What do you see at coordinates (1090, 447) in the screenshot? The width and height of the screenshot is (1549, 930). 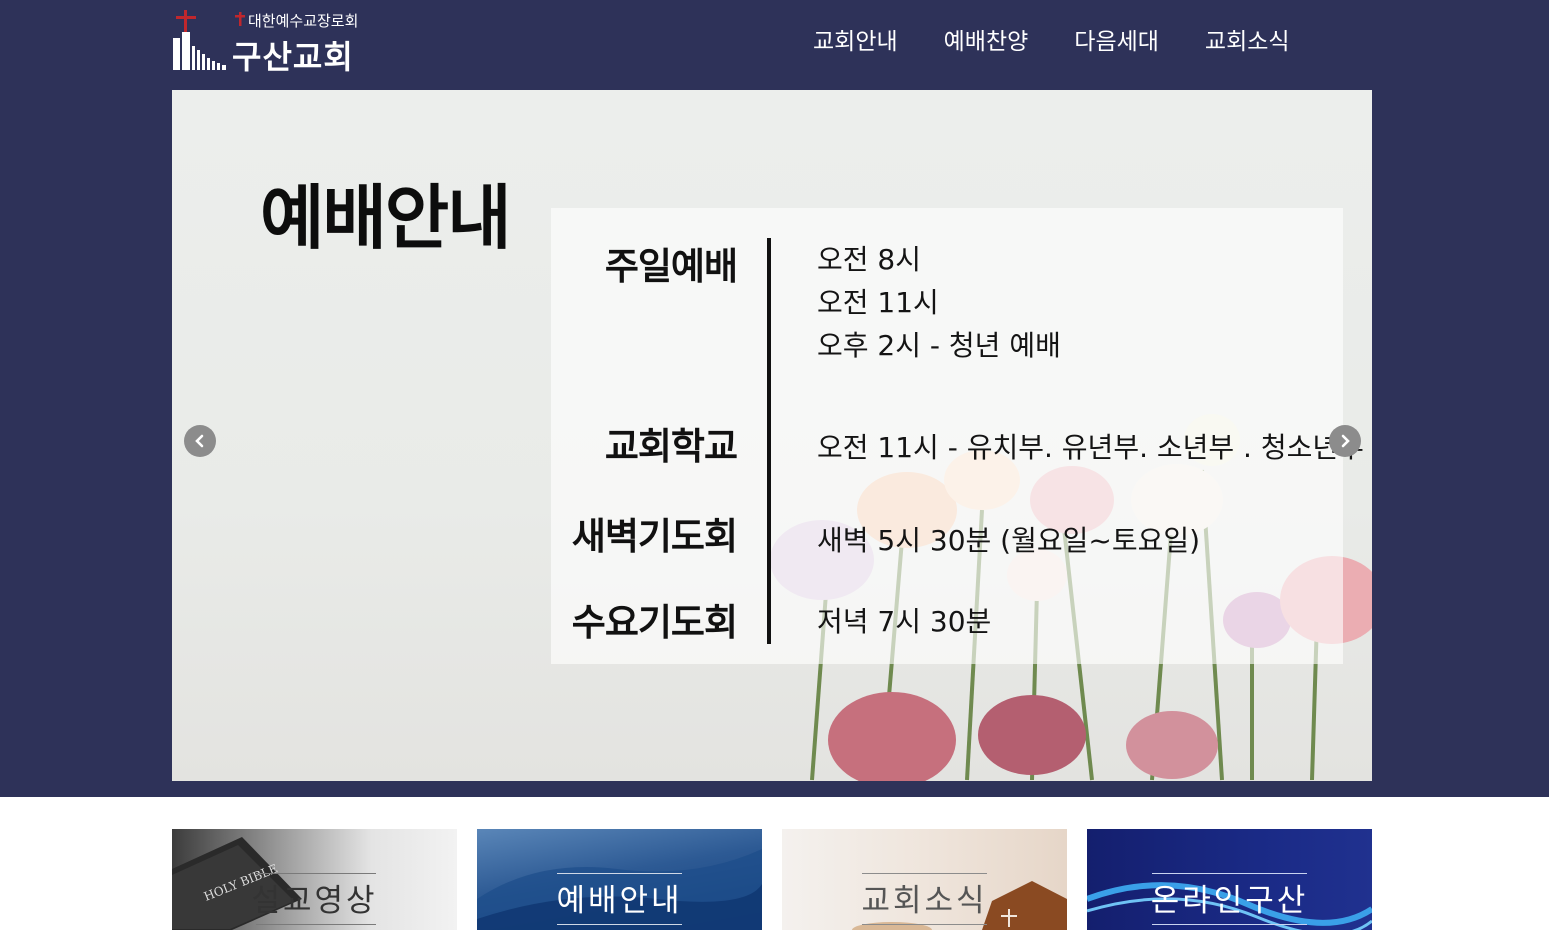 I see `church-school-time: 오전 11시 - 유치부. 유년부. 소년부 . 청소년부` at bounding box center [1090, 447].